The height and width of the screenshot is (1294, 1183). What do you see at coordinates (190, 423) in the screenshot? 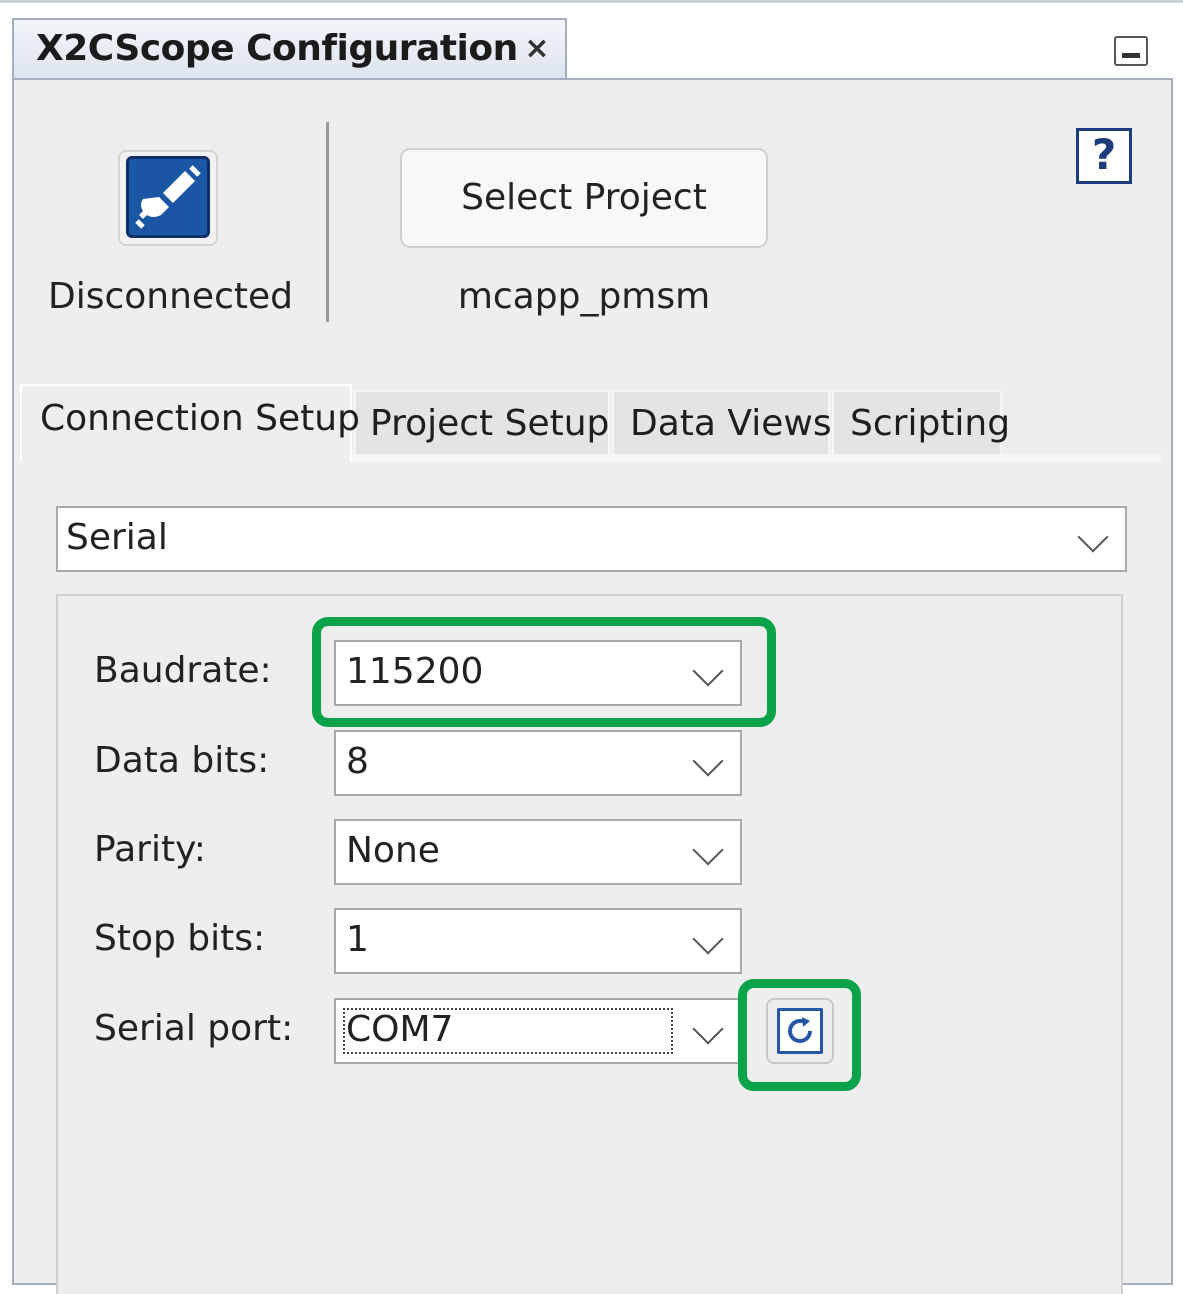
I see `tab-connection-setup: Connection Setup` at bounding box center [190, 423].